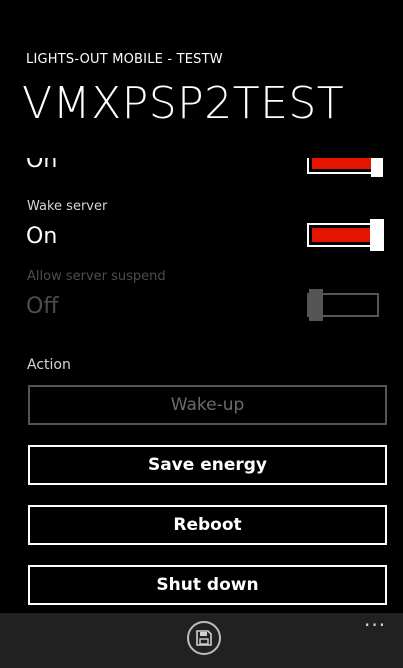 The width and height of the screenshot is (403, 668). I want to click on wake-server-toggle, so click(346, 235).